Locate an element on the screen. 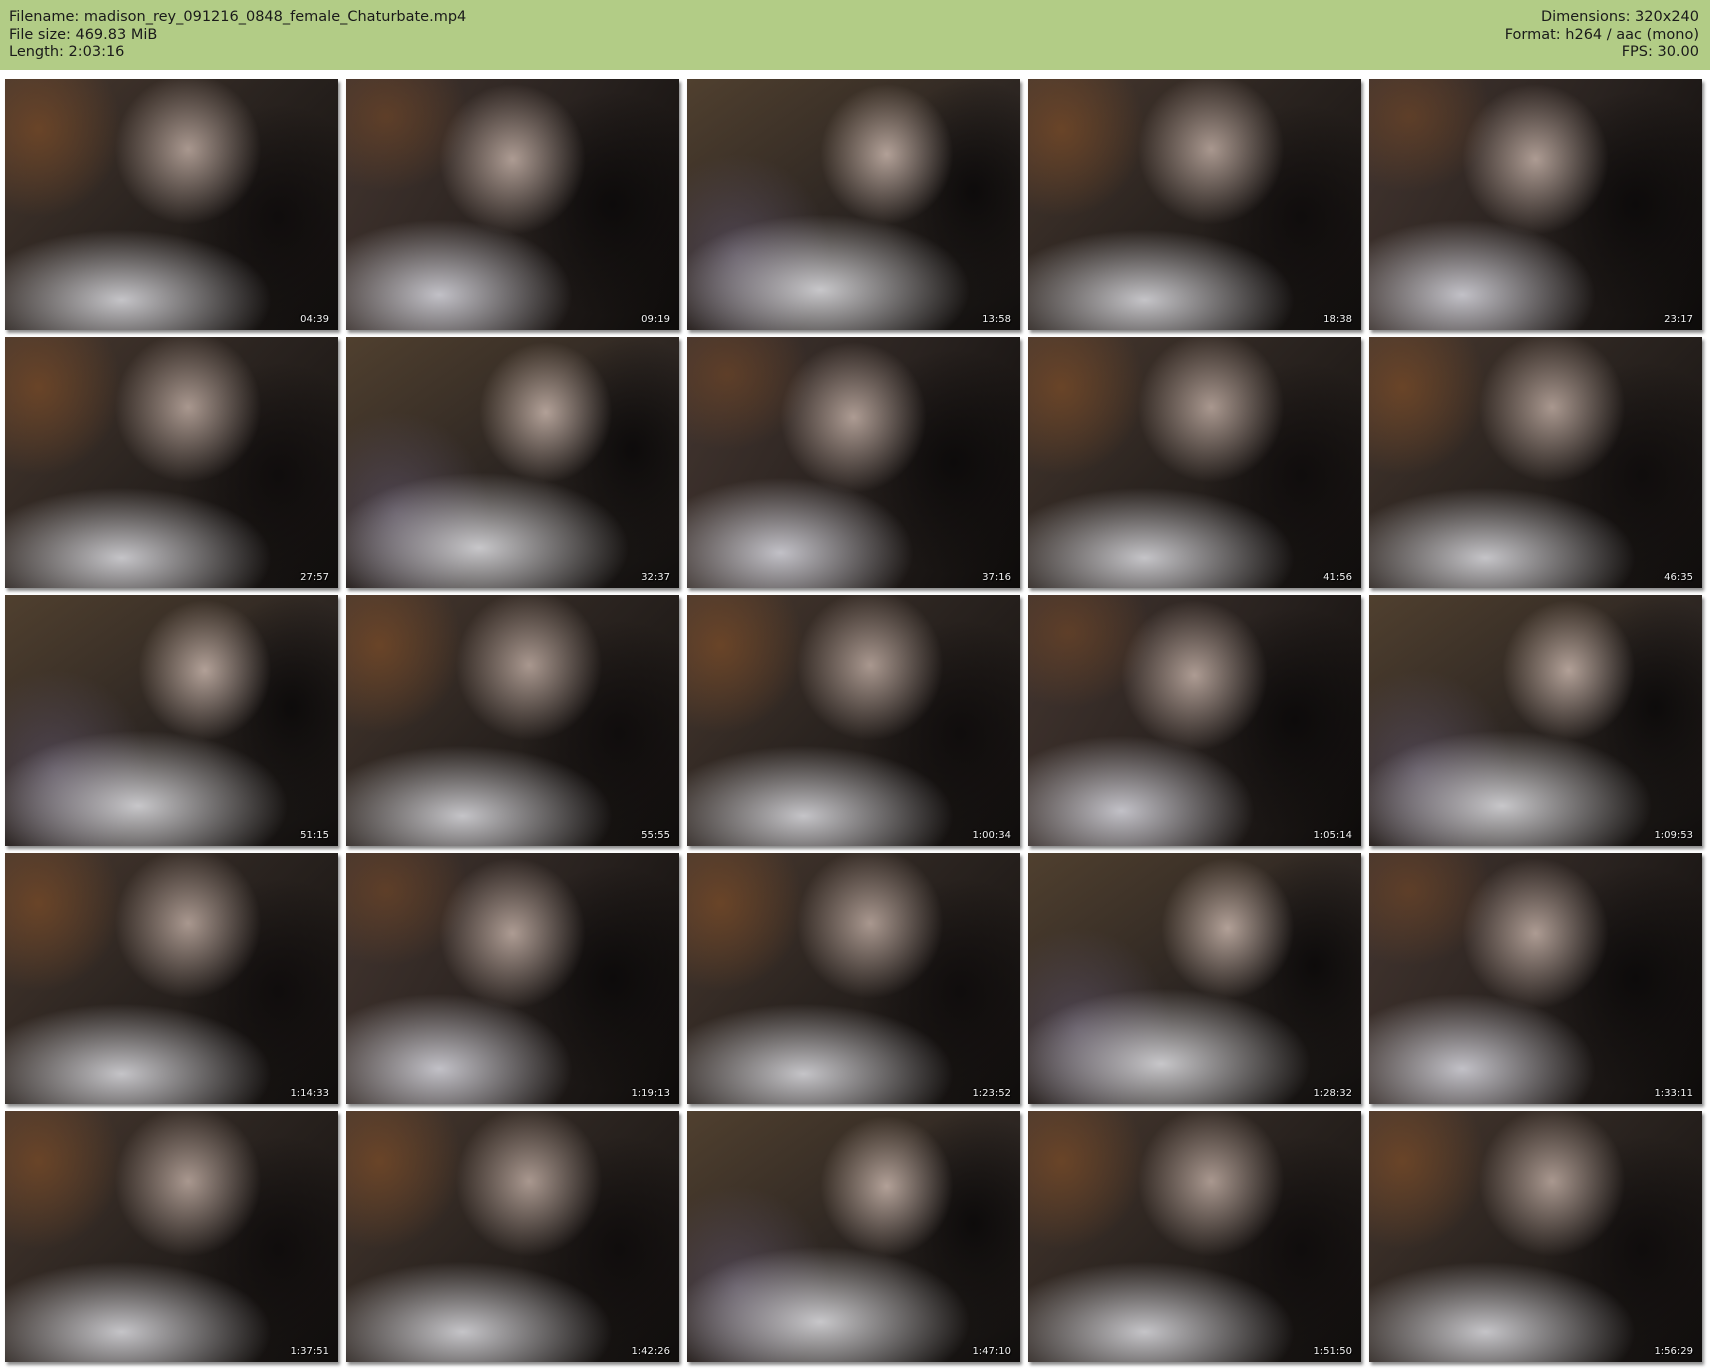  thumbnail-timestamp: 23:17 is located at coordinates (1678, 319).